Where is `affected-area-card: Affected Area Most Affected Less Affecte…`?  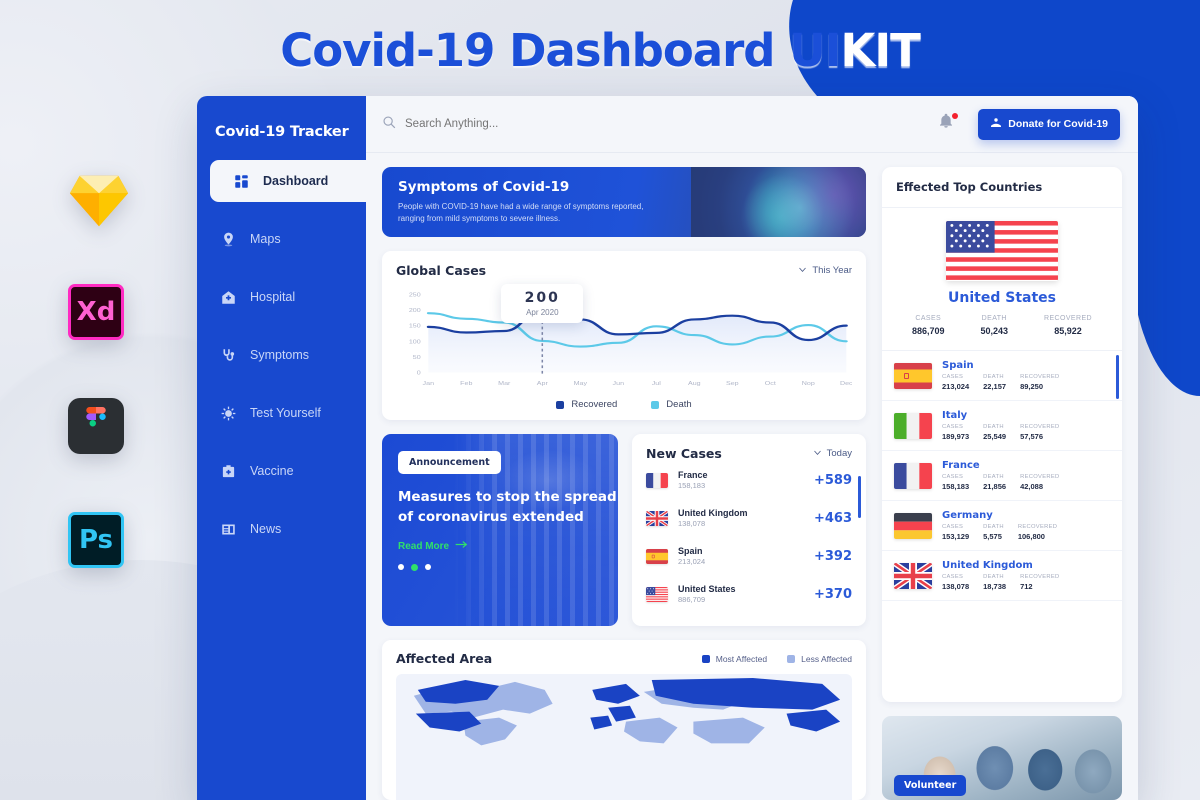
affected-area-card: Affected Area Most Affected Less Affecte… is located at coordinates (624, 720).